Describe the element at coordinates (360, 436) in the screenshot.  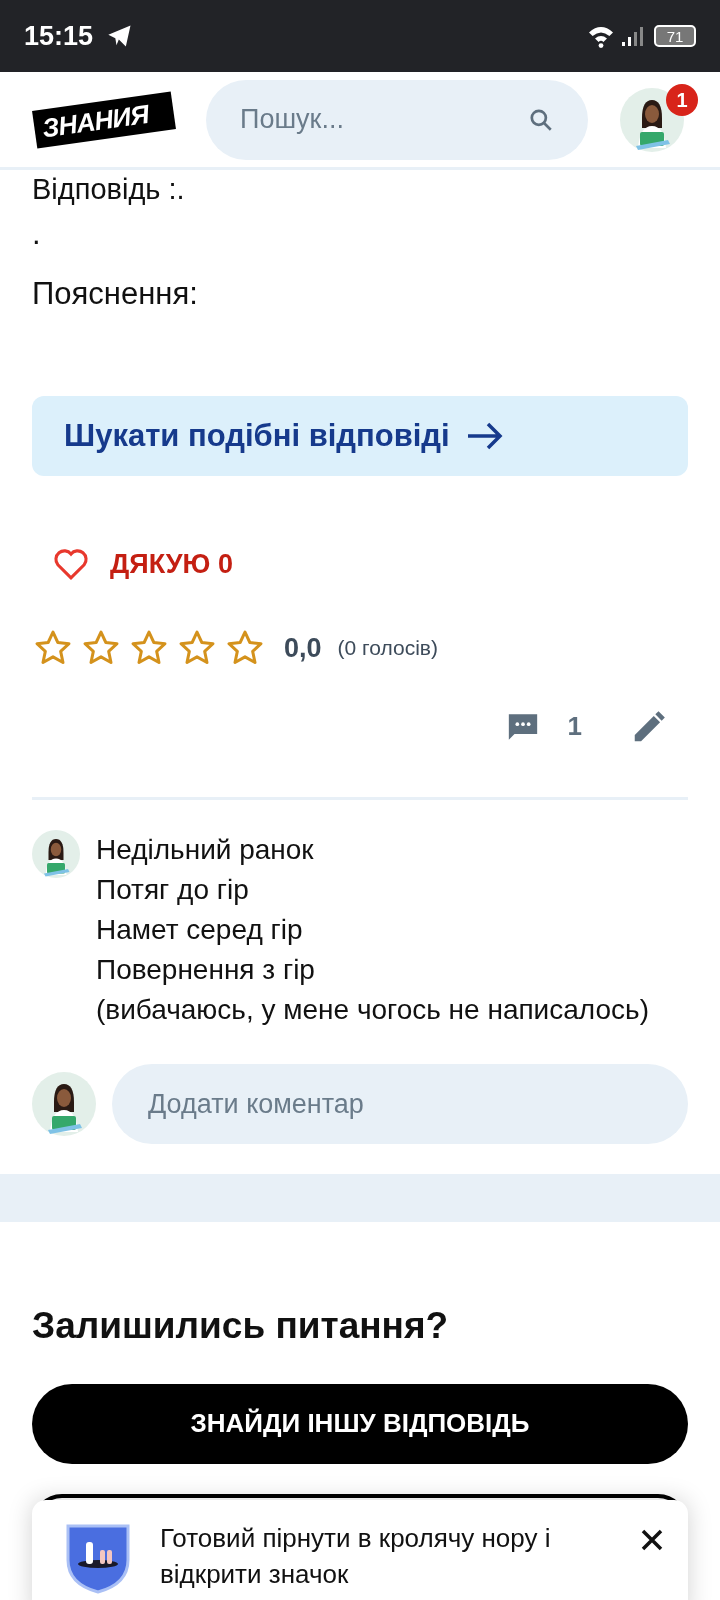
I see `similar-answers-button: Шукати подібні відповіді` at that location.